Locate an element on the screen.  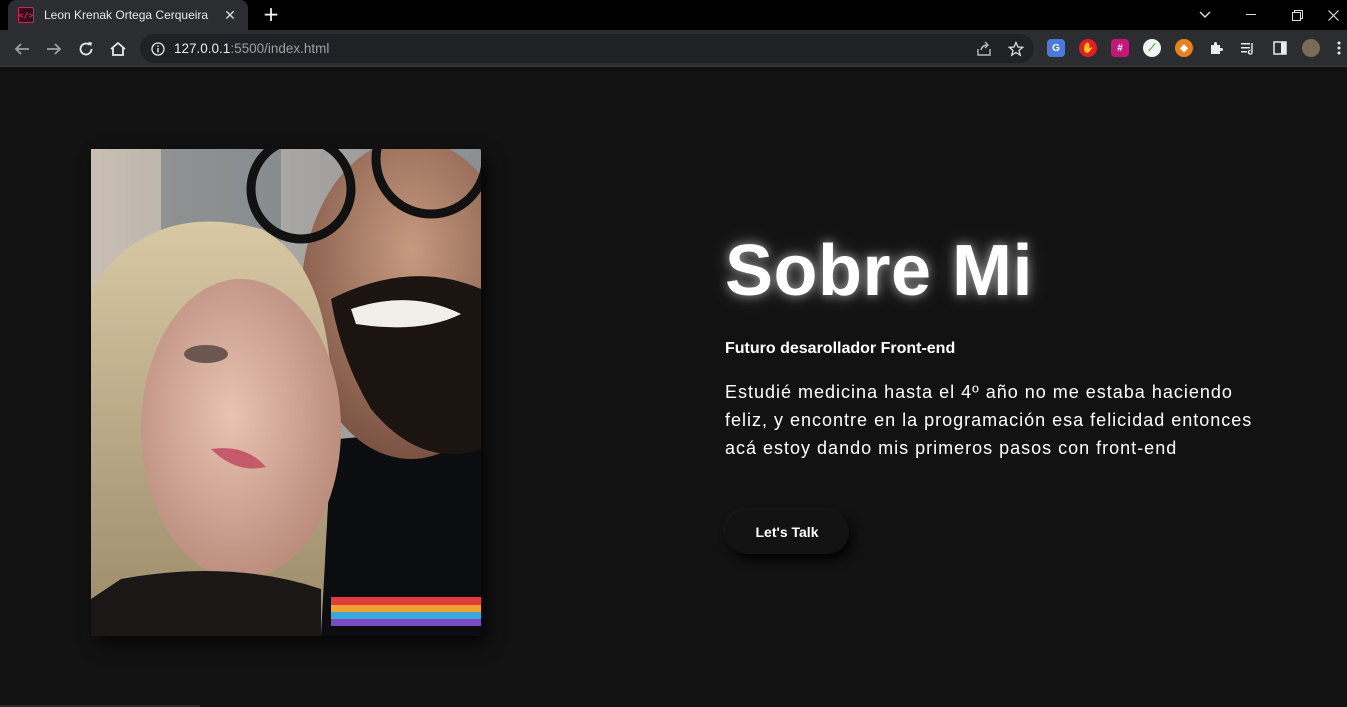
bookmark-star-icon is located at coordinates (1016, 49).